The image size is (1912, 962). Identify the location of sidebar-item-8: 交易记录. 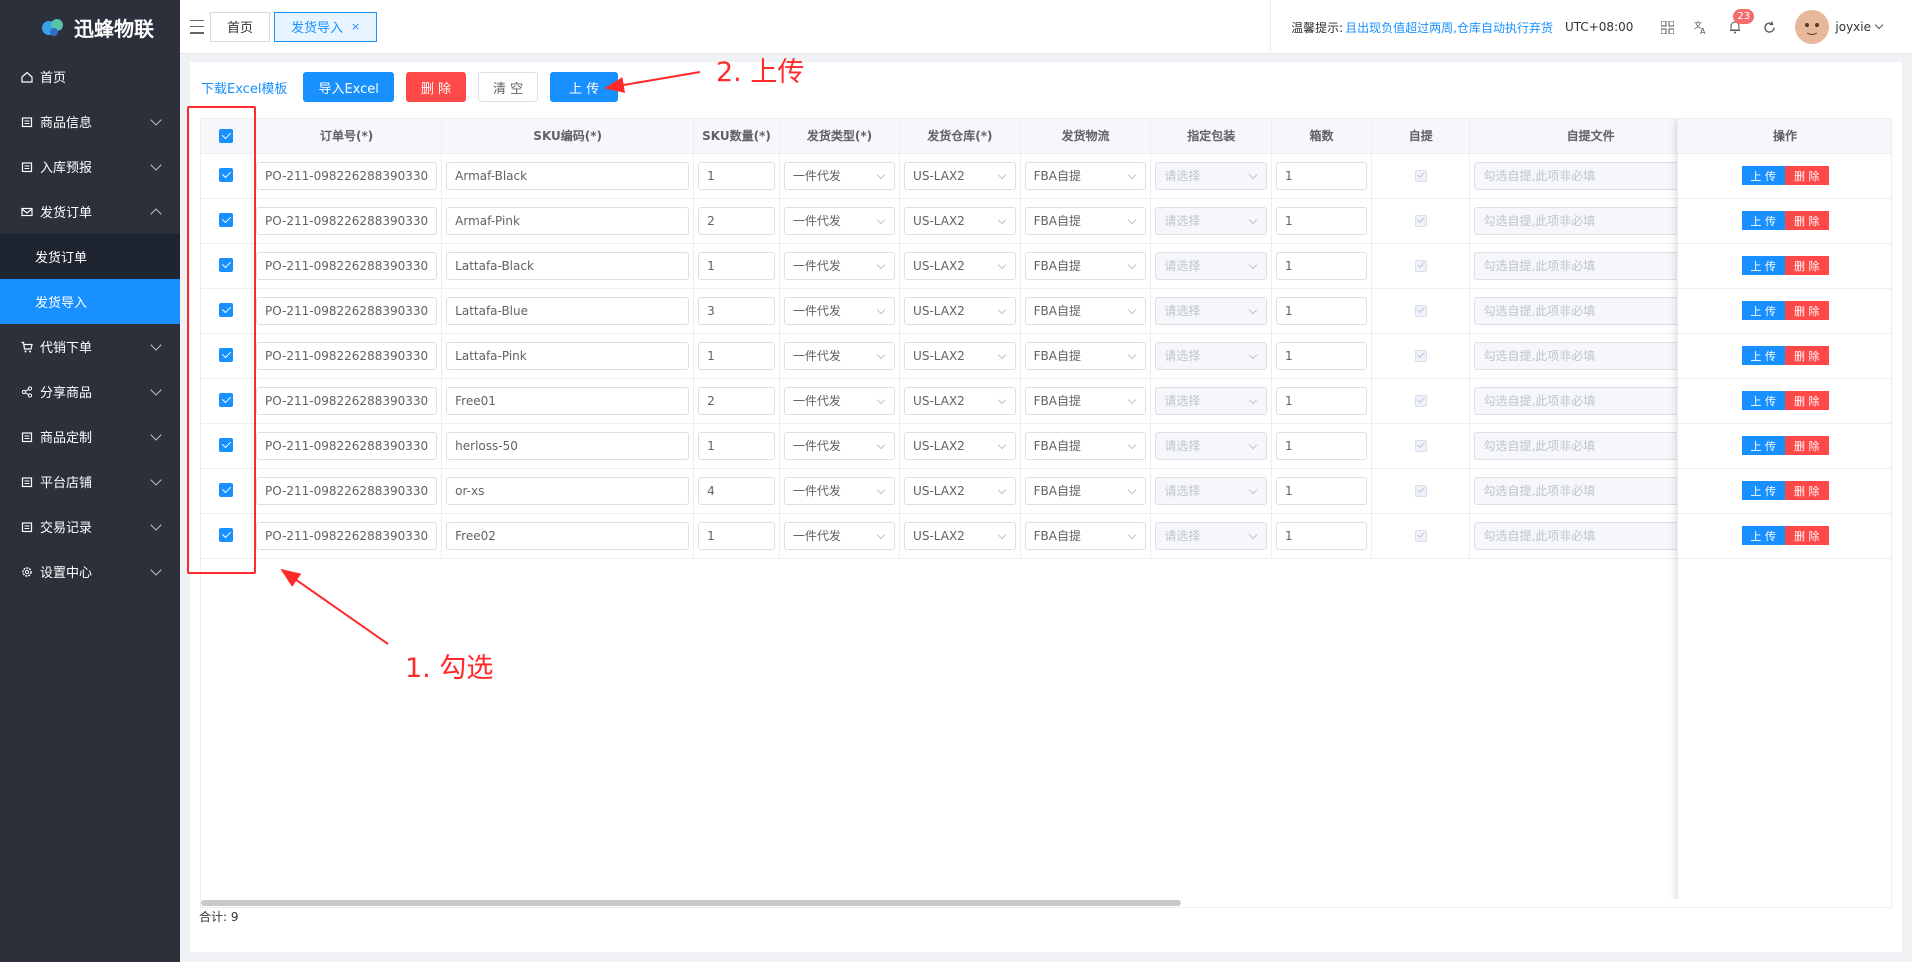
(90, 526).